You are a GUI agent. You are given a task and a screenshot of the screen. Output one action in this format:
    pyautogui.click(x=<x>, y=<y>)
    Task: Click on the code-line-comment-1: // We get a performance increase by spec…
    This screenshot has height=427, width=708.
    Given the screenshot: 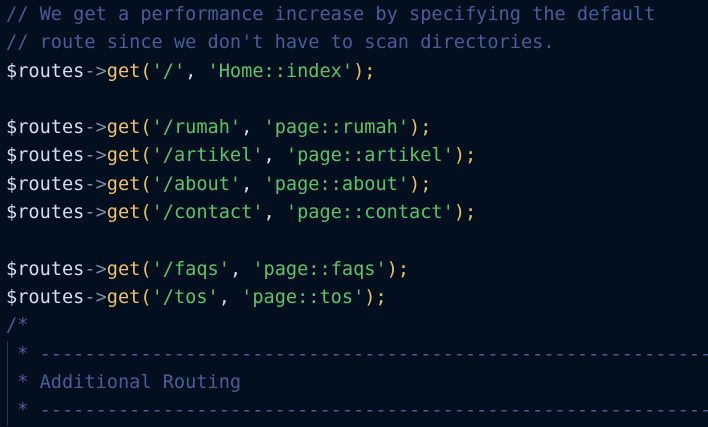 What is the action you would take?
    pyautogui.click(x=354, y=15)
    